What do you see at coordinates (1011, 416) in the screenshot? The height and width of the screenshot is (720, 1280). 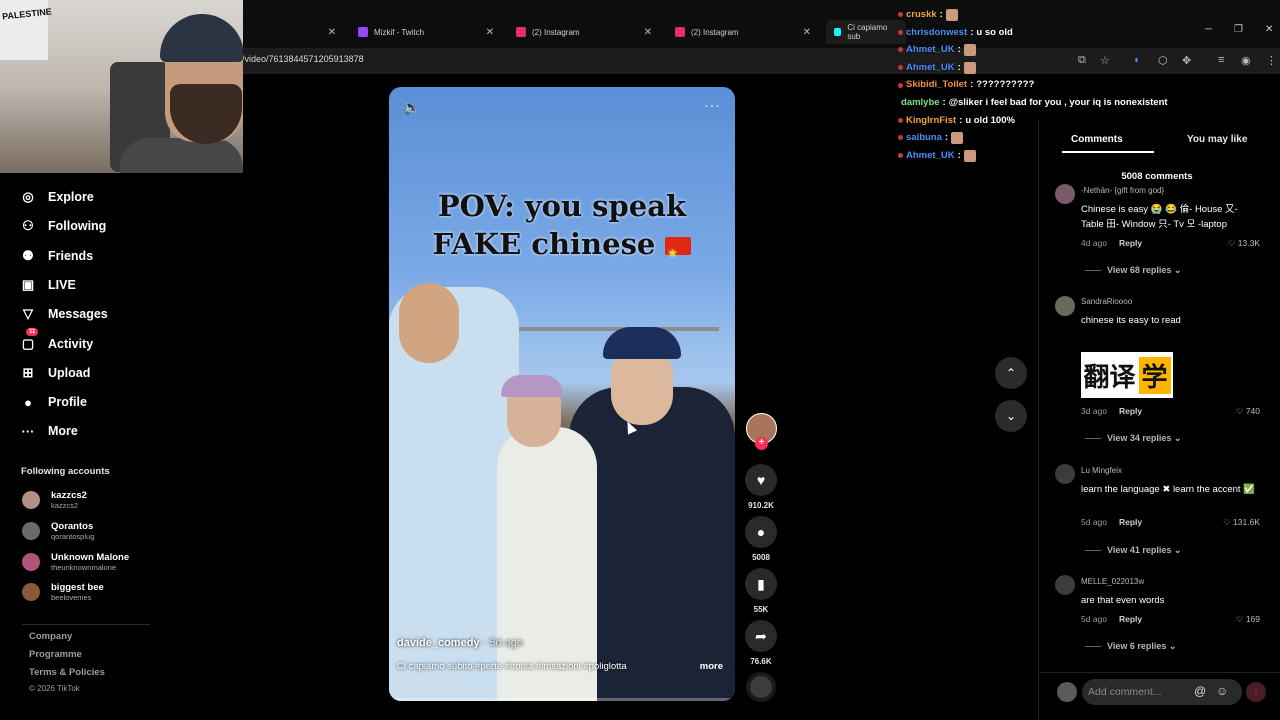 I see `next-video-button: ⌄` at bounding box center [1011, 416].